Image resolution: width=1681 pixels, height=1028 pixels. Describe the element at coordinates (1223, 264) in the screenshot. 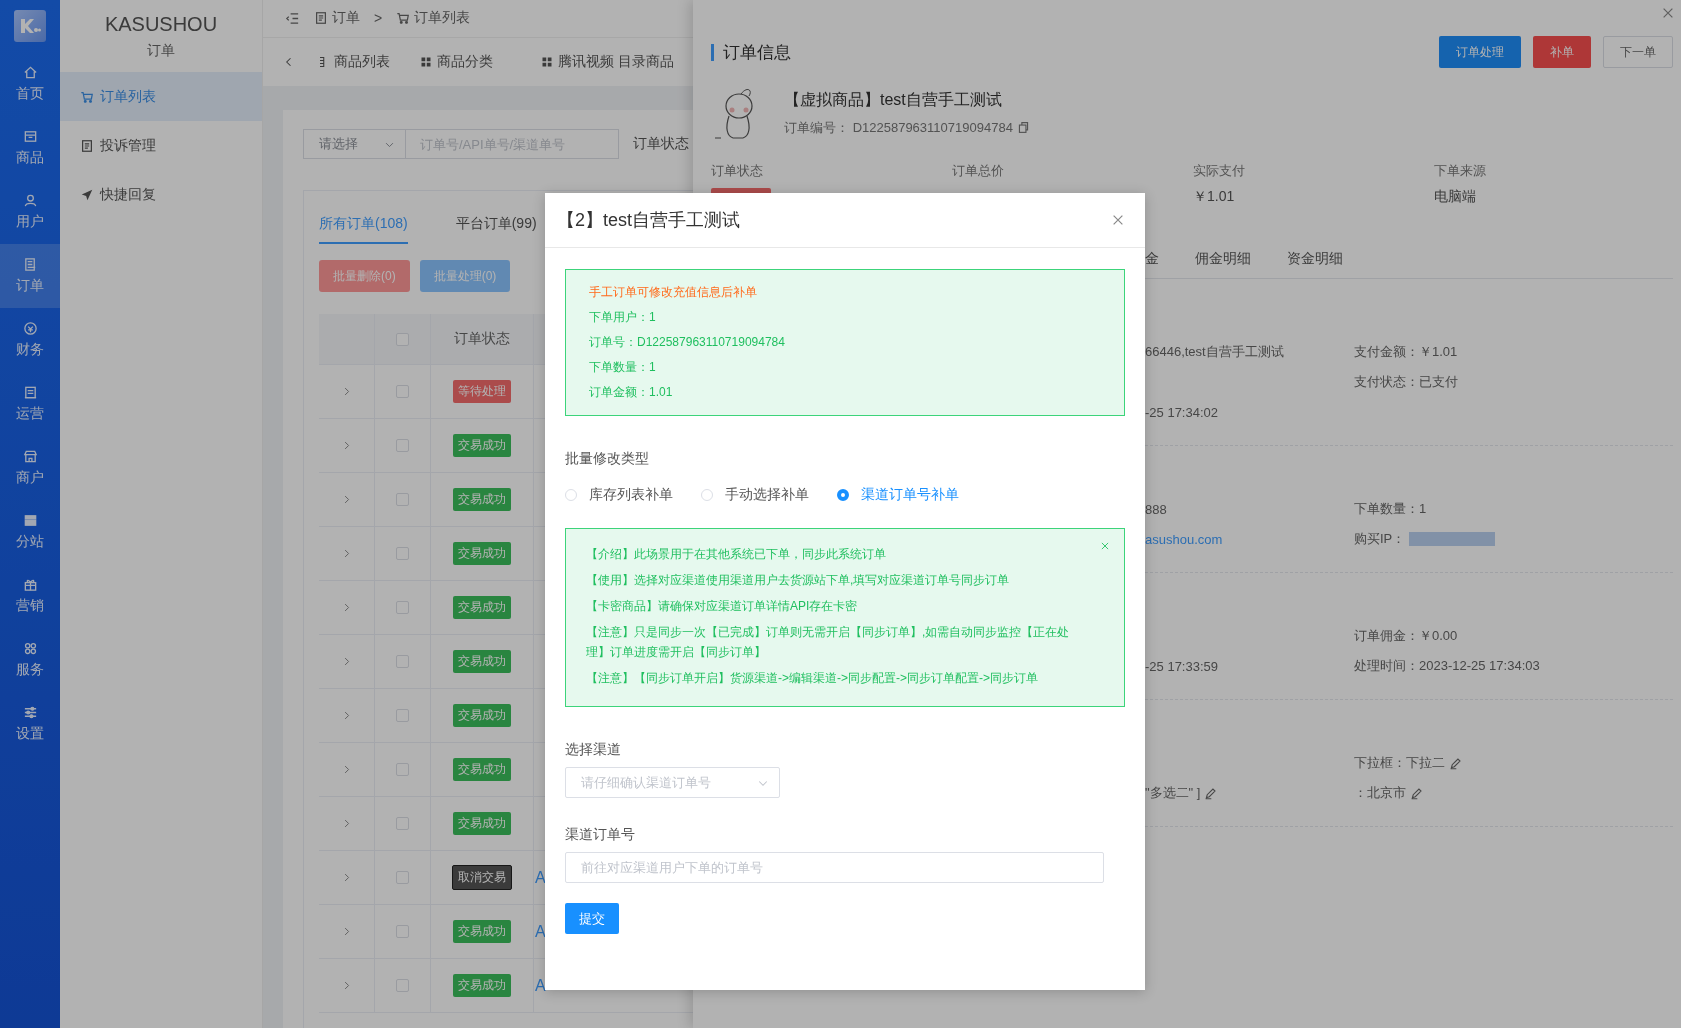

I see `detail-tab: 佣金明细` at that location.